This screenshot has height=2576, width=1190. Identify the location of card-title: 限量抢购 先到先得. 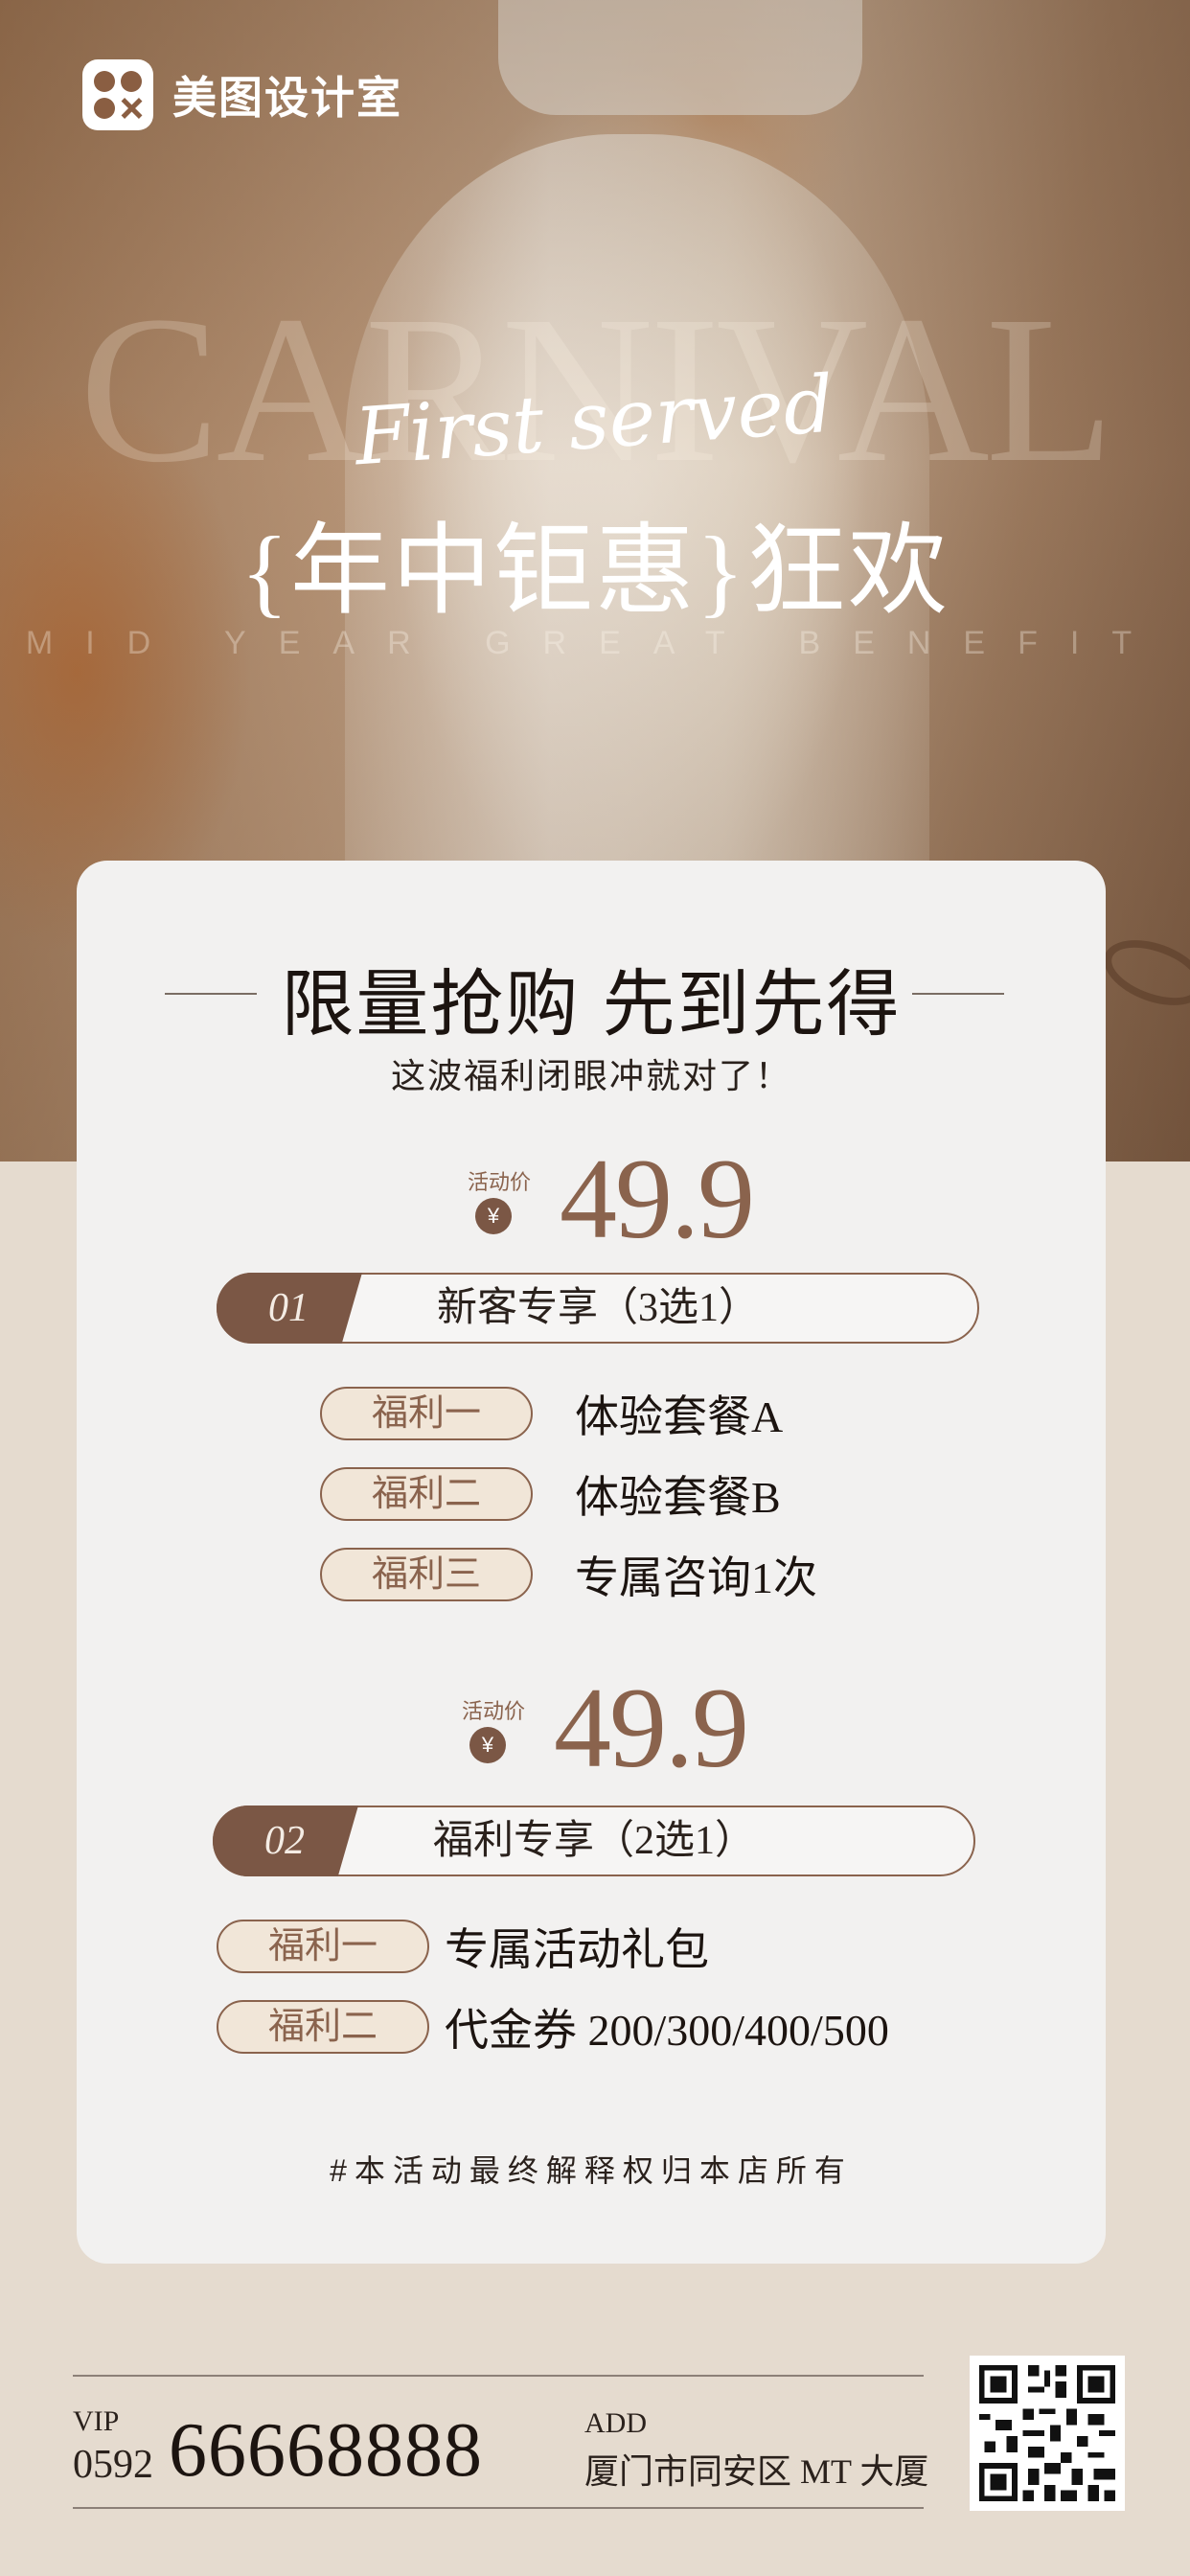
(591, 1005).